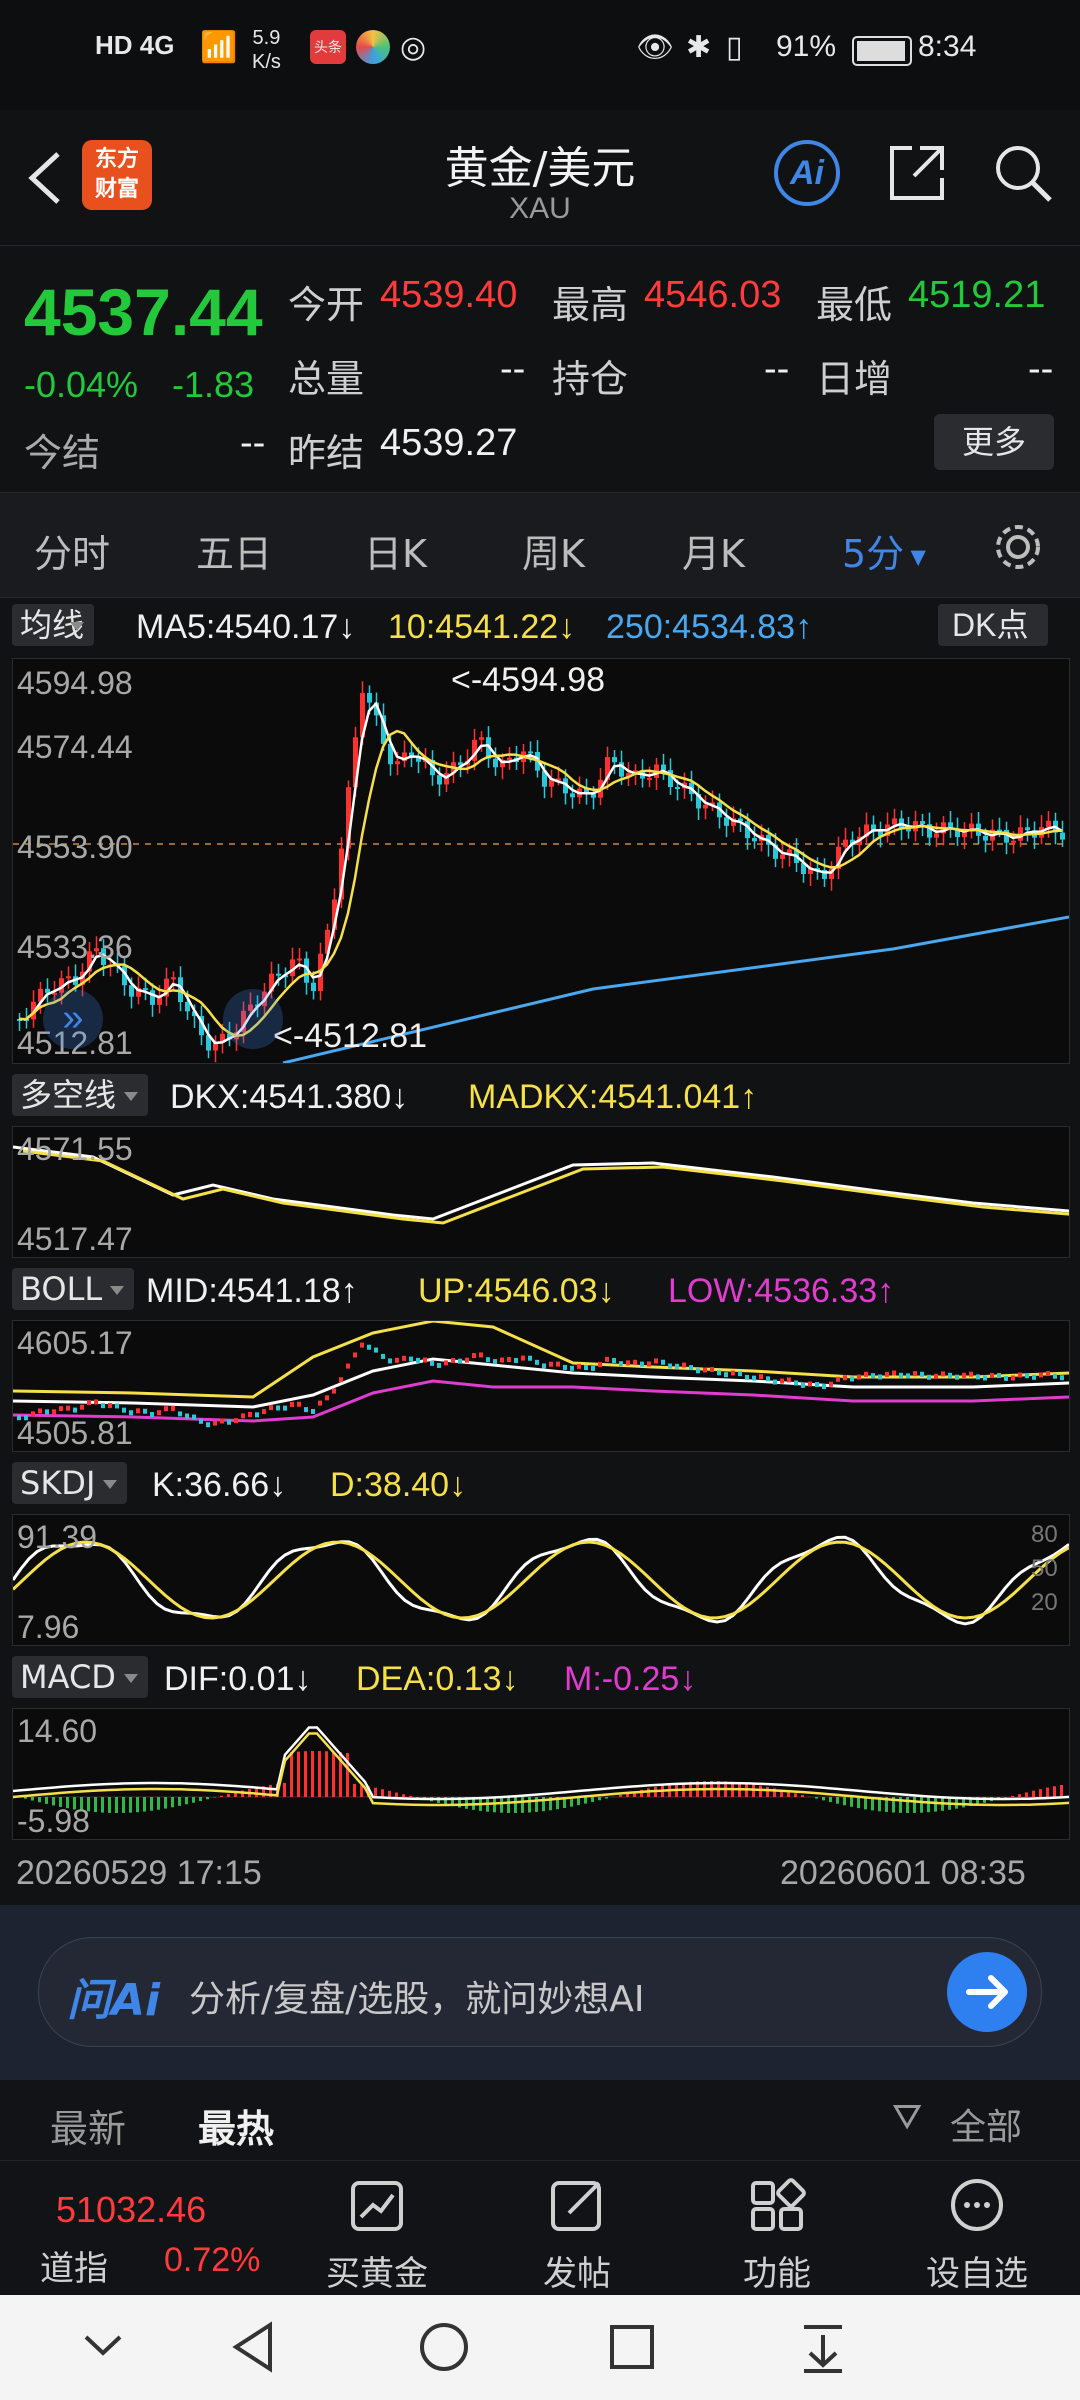 Image resolution: width=1080 pixels, height=2400 pixels. I want to click on logo-line1: 东方, so click(116, 159).